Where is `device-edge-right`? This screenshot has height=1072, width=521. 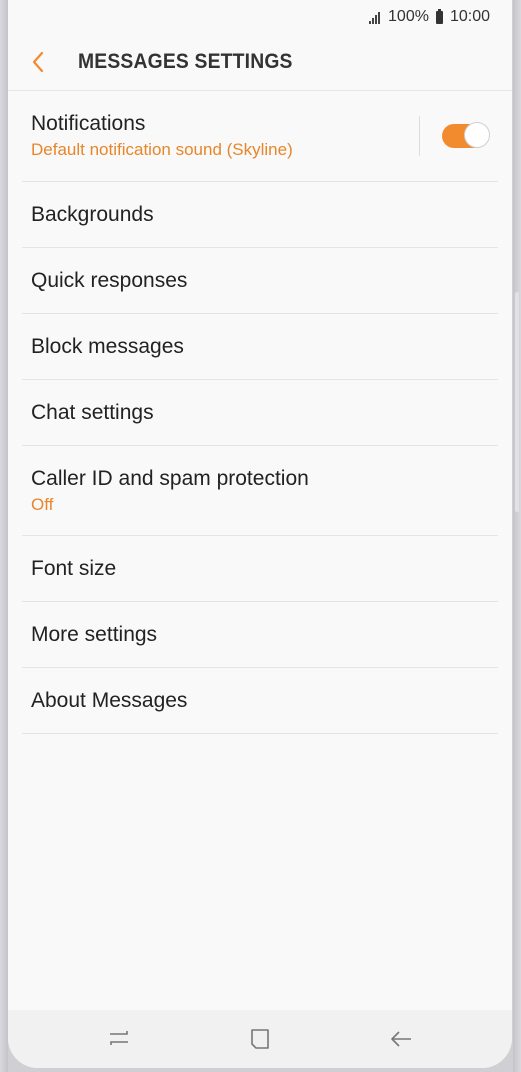
device-edge-right is located at coordinates (517, 536).